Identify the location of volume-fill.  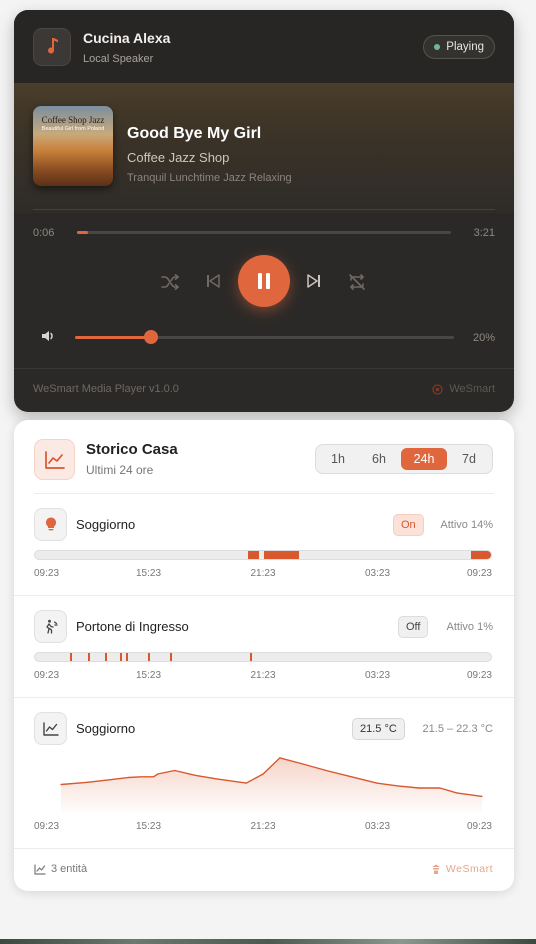
(113, 337).